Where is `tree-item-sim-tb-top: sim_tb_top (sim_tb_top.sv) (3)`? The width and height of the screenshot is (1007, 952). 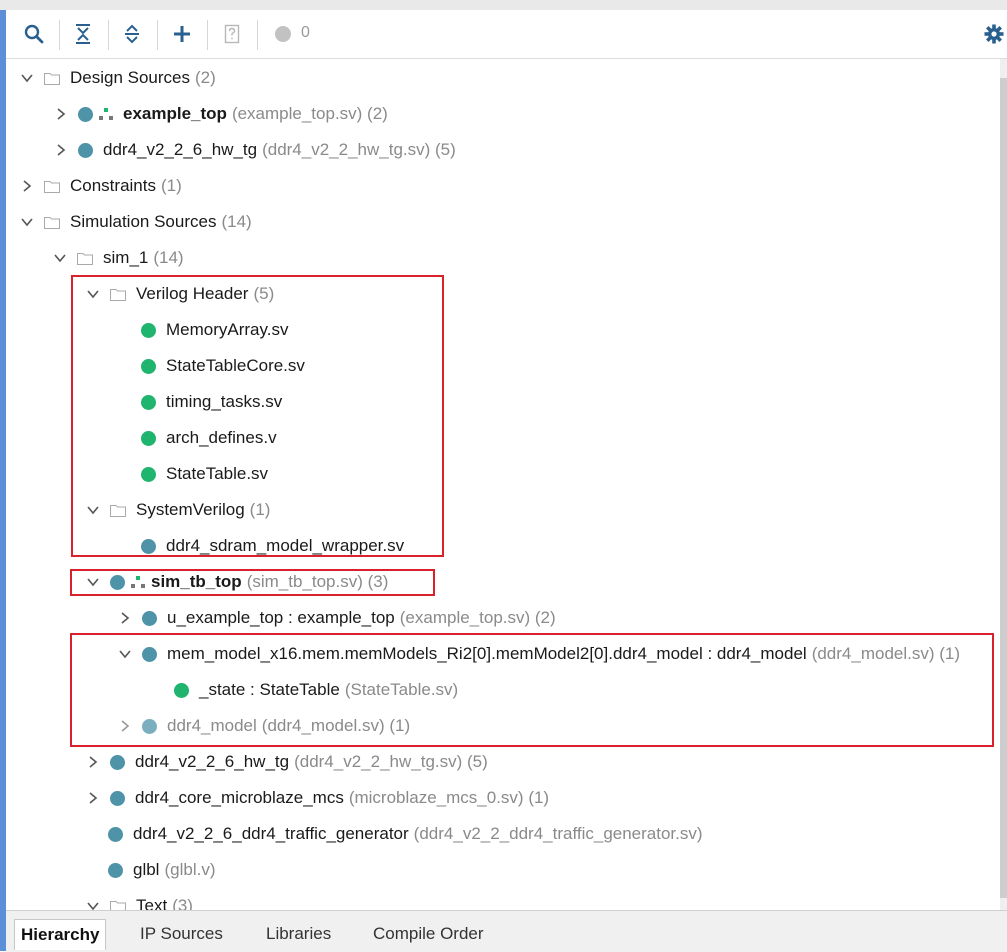 tree-item-sim-tb-top: sim_tb_top (sim_tb_top.sv) (3) is located at coordinates (237, 582).